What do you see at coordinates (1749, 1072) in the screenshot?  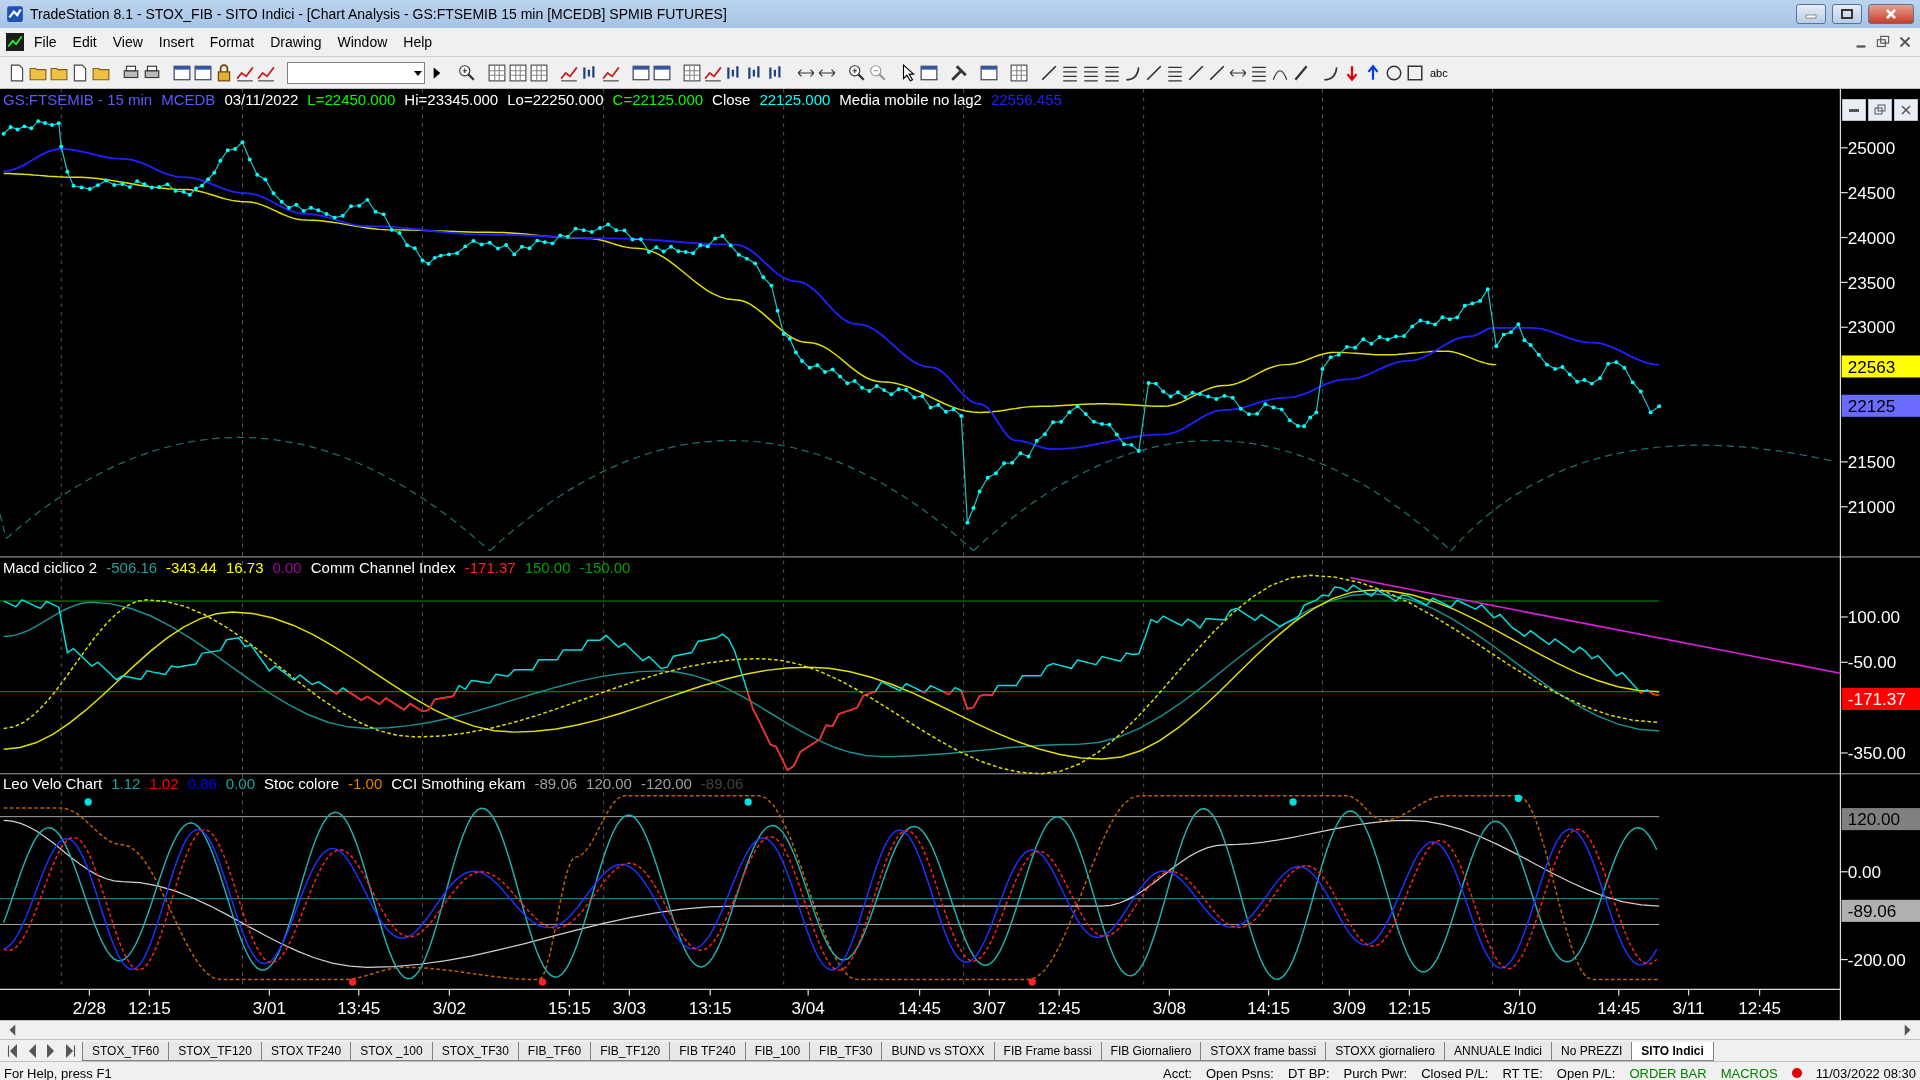 I see `status-text: MACROS` at bounding box center [1749, 1072].